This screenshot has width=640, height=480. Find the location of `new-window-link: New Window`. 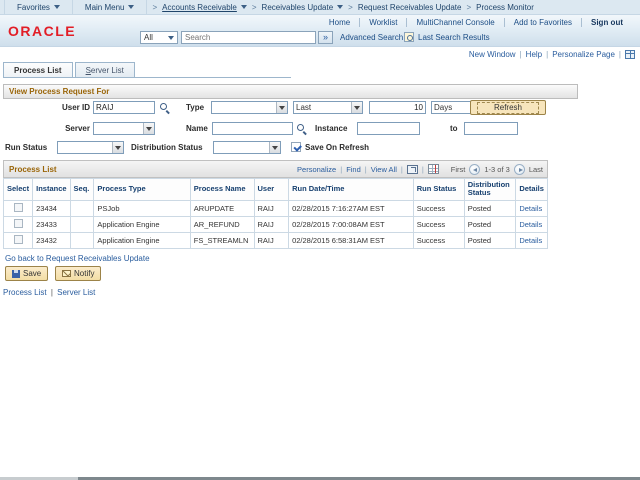

new-window-link: New Window is located at coordinates (492, 54).